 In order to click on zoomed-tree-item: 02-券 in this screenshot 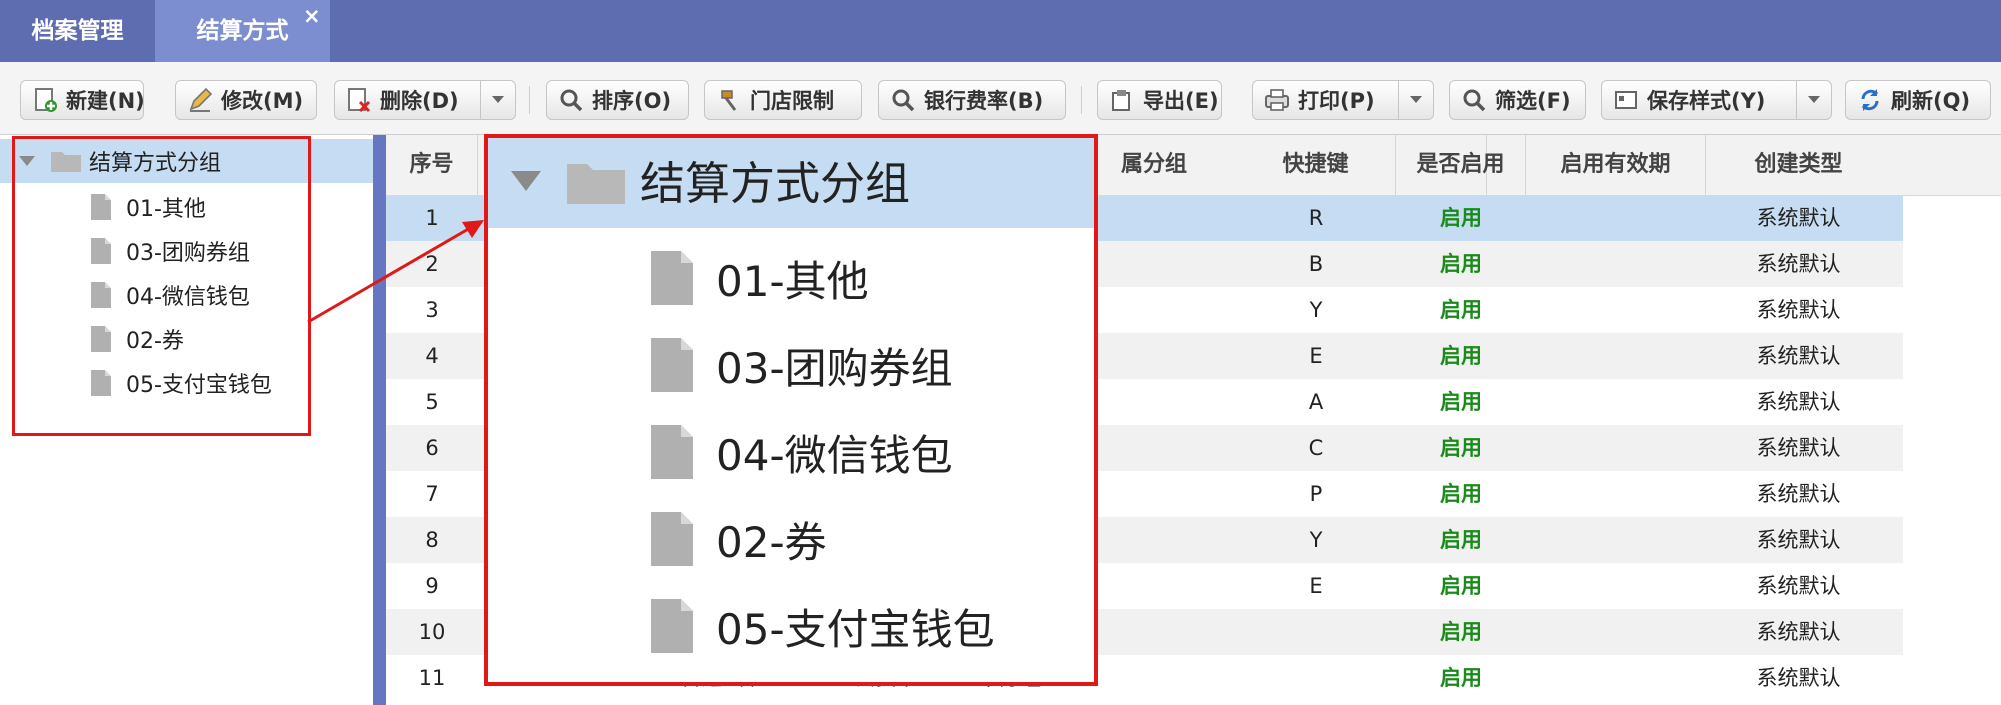, I will do `click(738, 539)`.